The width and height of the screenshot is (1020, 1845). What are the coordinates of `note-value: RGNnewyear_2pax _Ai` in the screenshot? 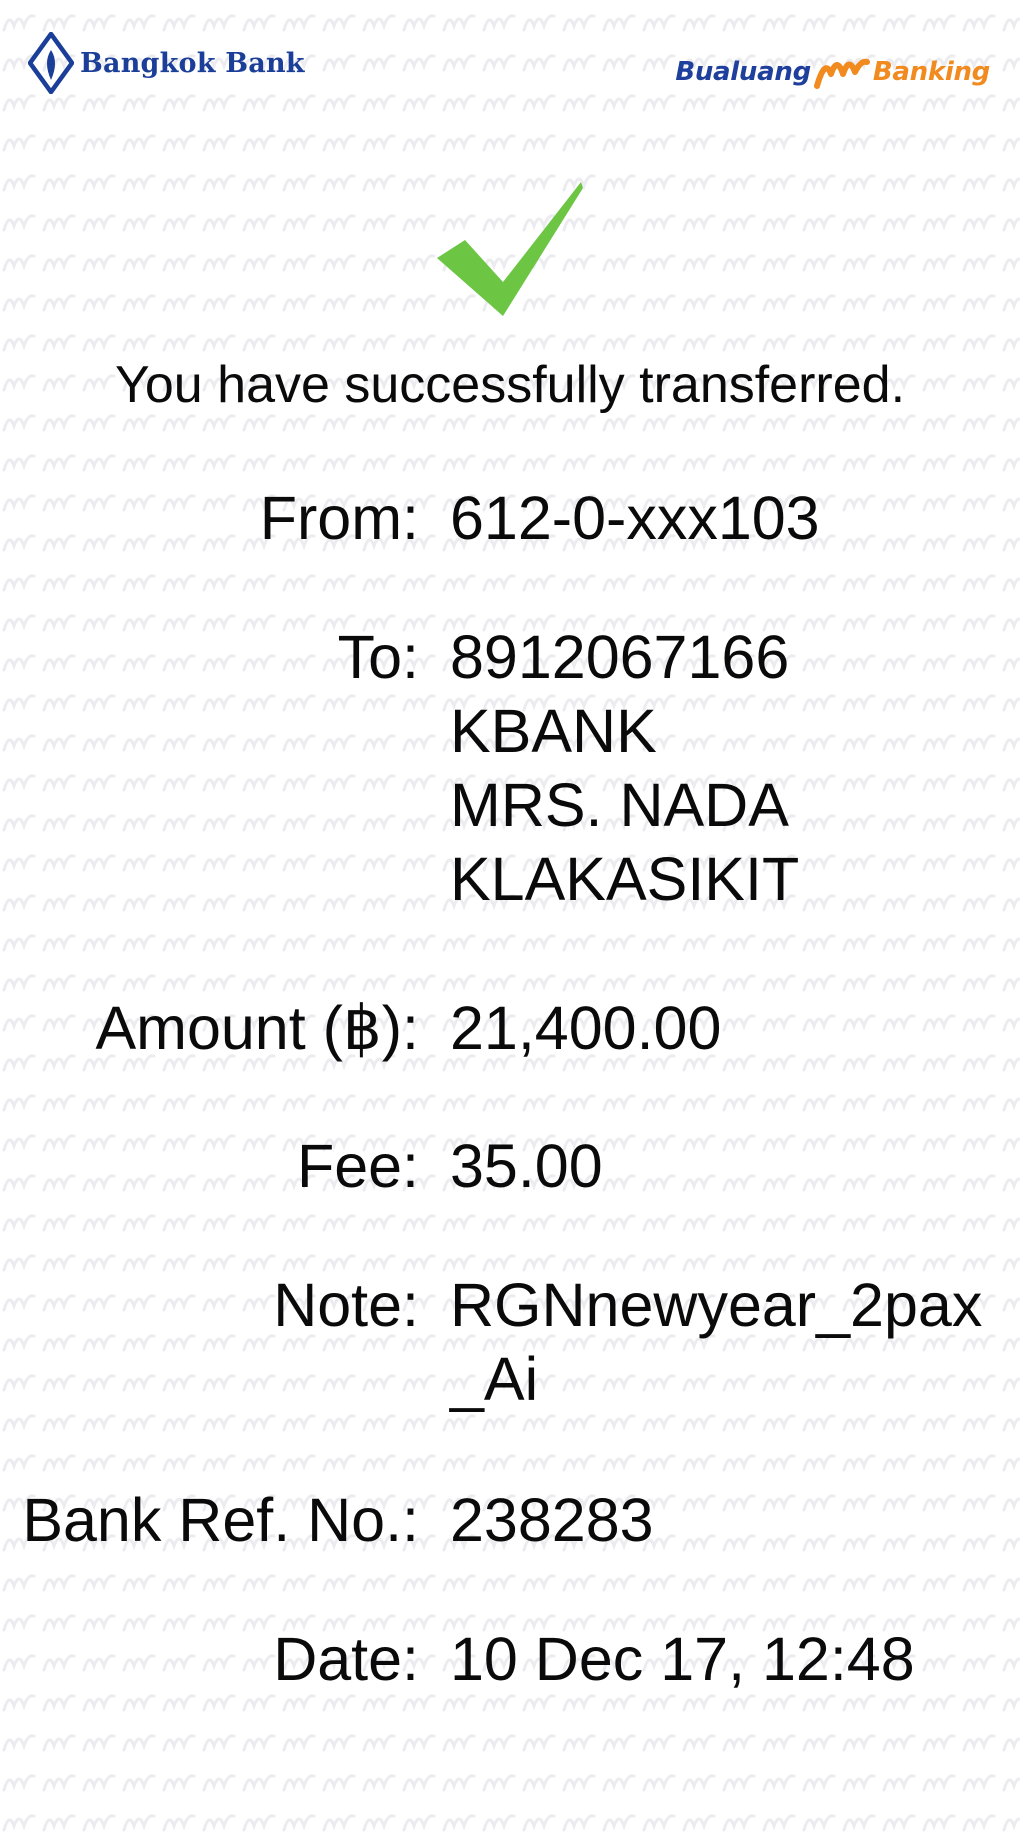 It's located at (716, 1342).